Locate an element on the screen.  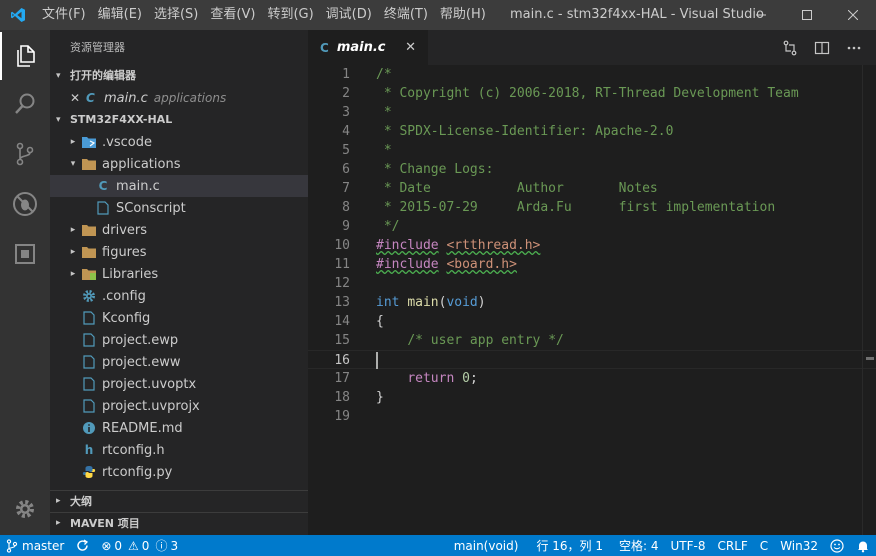
tree-file: rtconfig.py is located at coordinates (179, 472).